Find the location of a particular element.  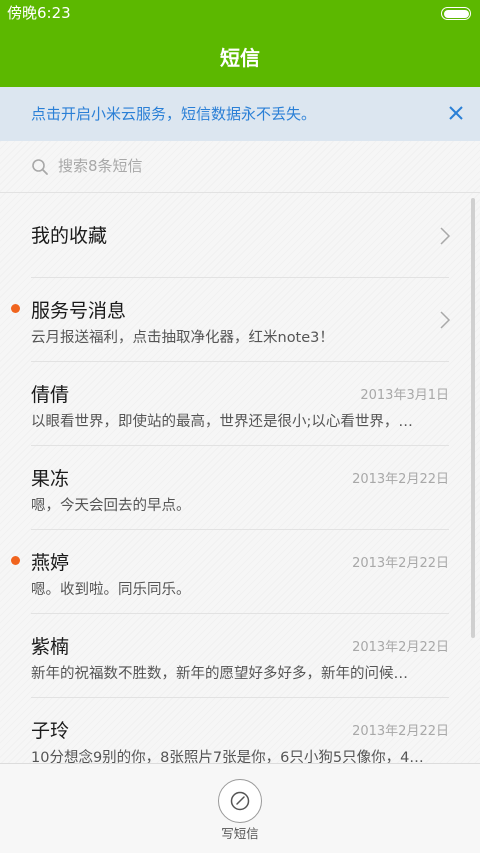

list-item-favorites: 我的收藏 is located at coordinates (240, 236).